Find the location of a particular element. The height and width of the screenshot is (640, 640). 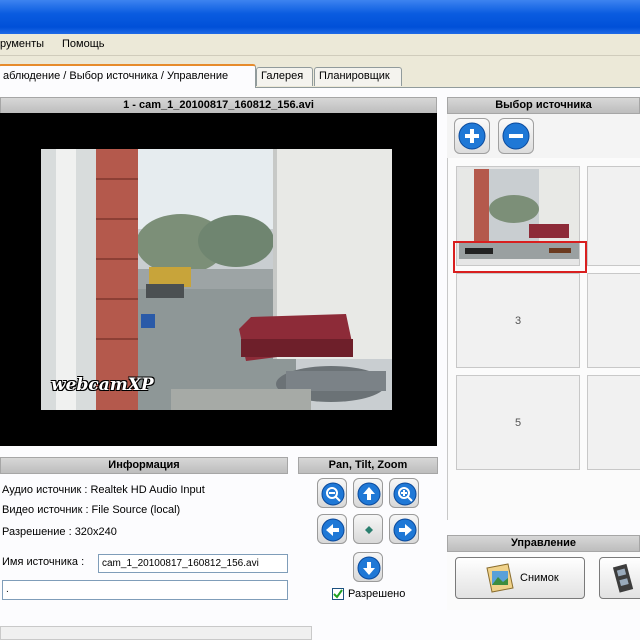

zoom-in-icon is located at coordinates (405, 494).